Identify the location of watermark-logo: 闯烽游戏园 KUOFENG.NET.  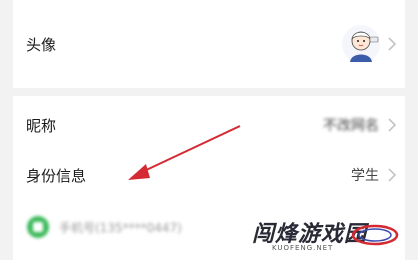
(327, 236).